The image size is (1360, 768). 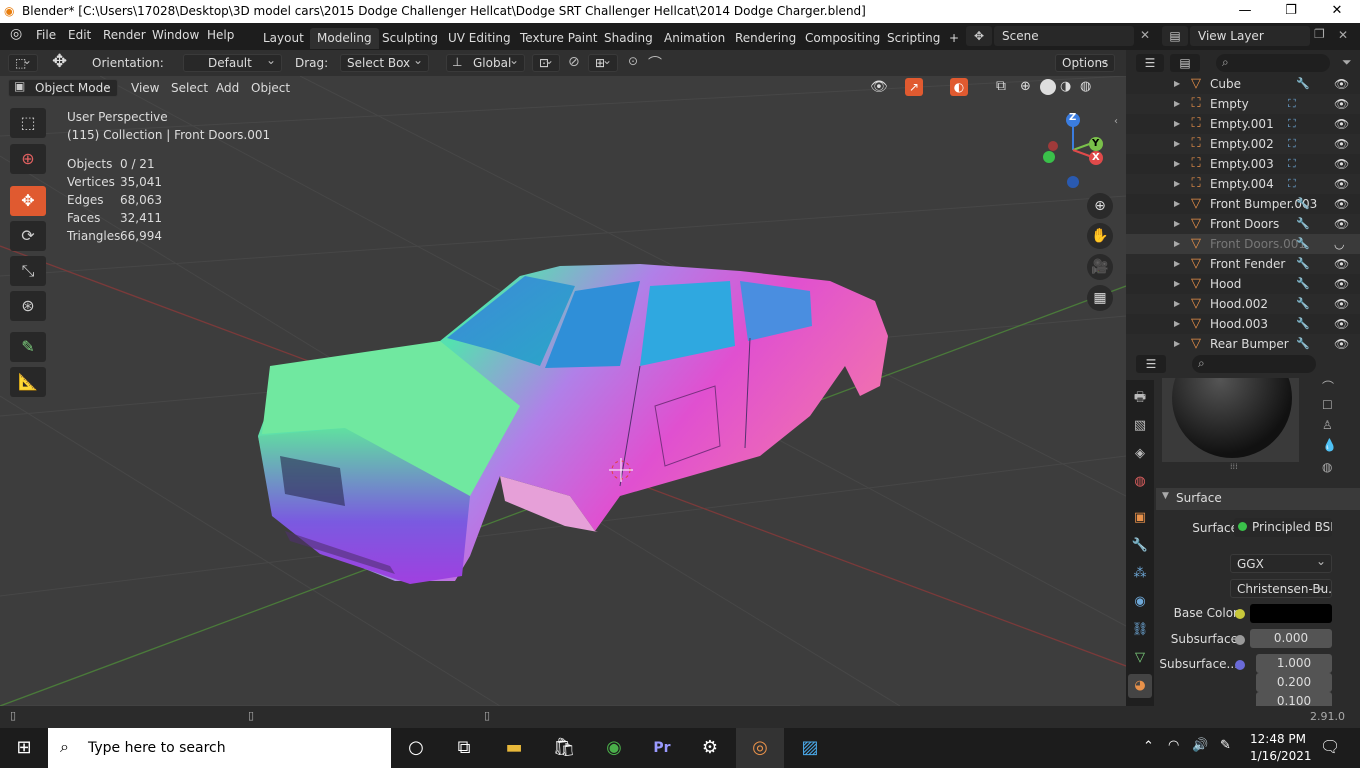 I want to click on tab-shading: Shading, so click(x=628, y=38).